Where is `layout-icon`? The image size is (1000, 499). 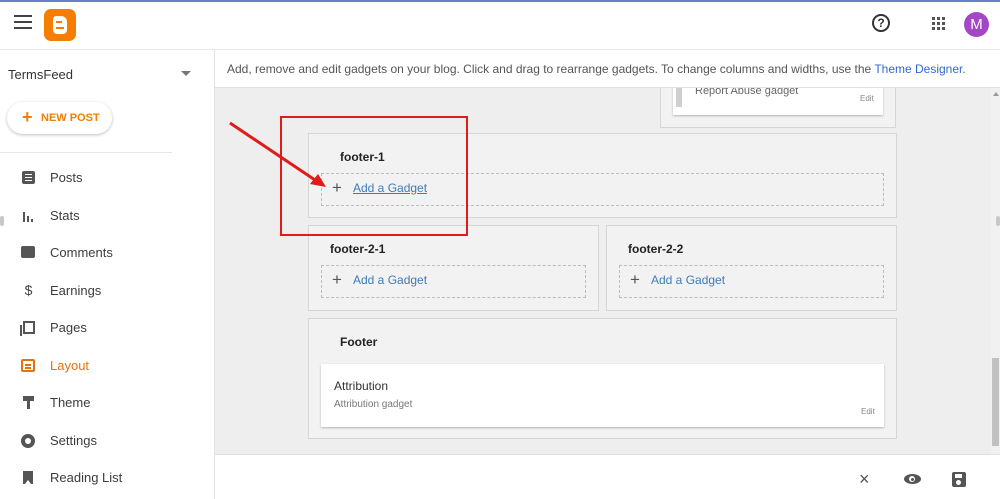 layout-icon is located at coordinates (28, 365).